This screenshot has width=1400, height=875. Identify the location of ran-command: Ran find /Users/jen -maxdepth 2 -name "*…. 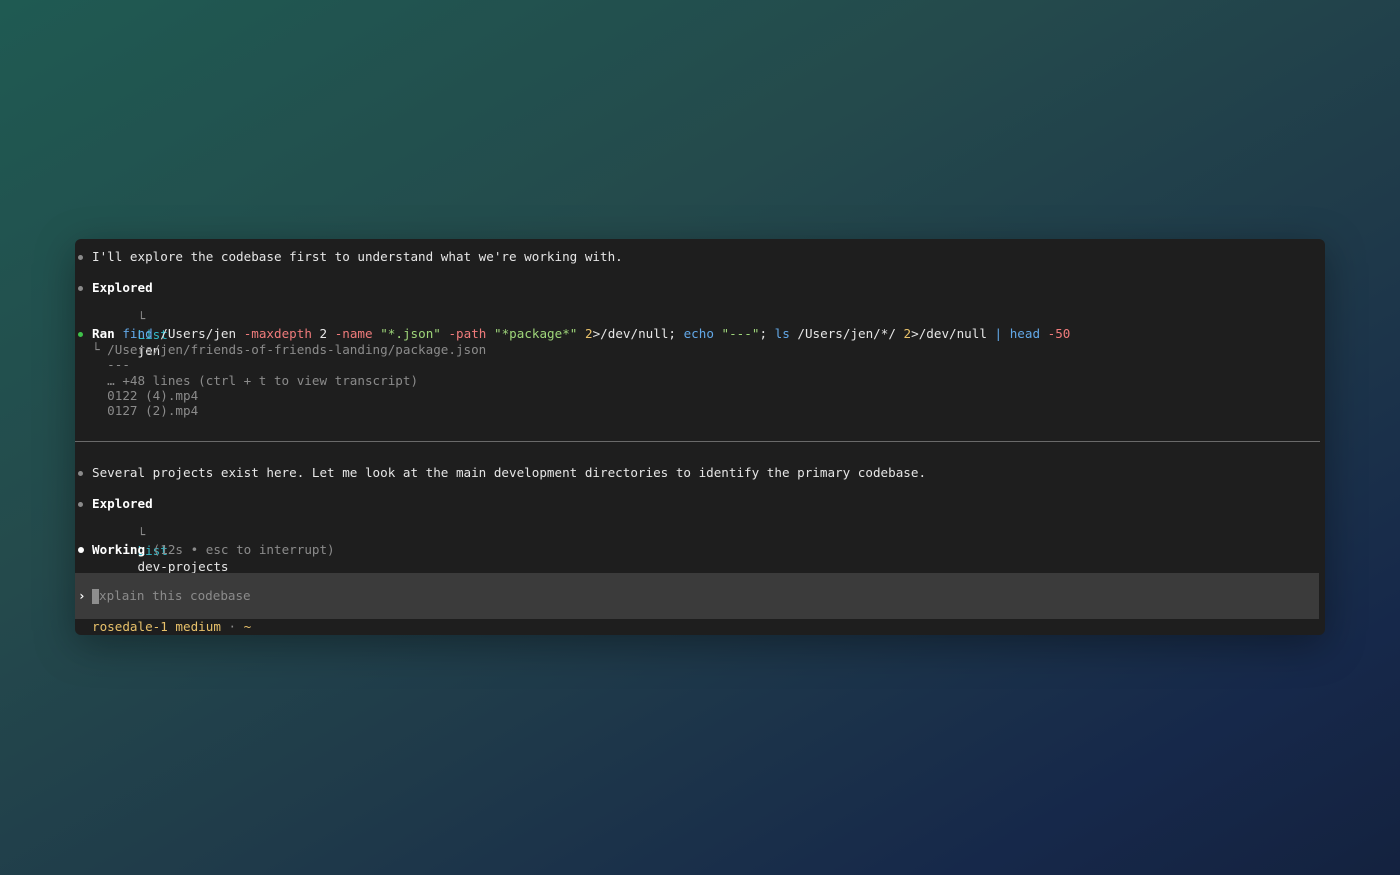
(572, 334).